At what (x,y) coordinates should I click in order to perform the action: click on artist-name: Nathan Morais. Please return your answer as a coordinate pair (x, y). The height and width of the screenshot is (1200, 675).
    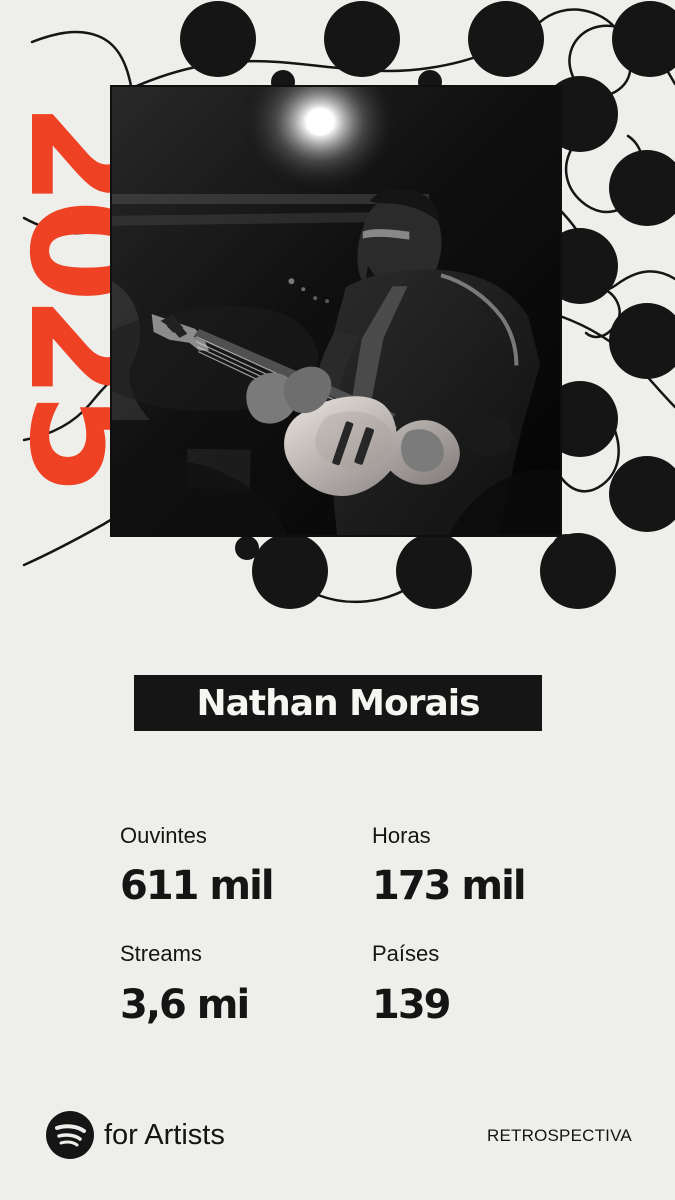
    Looking at the image, I should click on (338, 703).